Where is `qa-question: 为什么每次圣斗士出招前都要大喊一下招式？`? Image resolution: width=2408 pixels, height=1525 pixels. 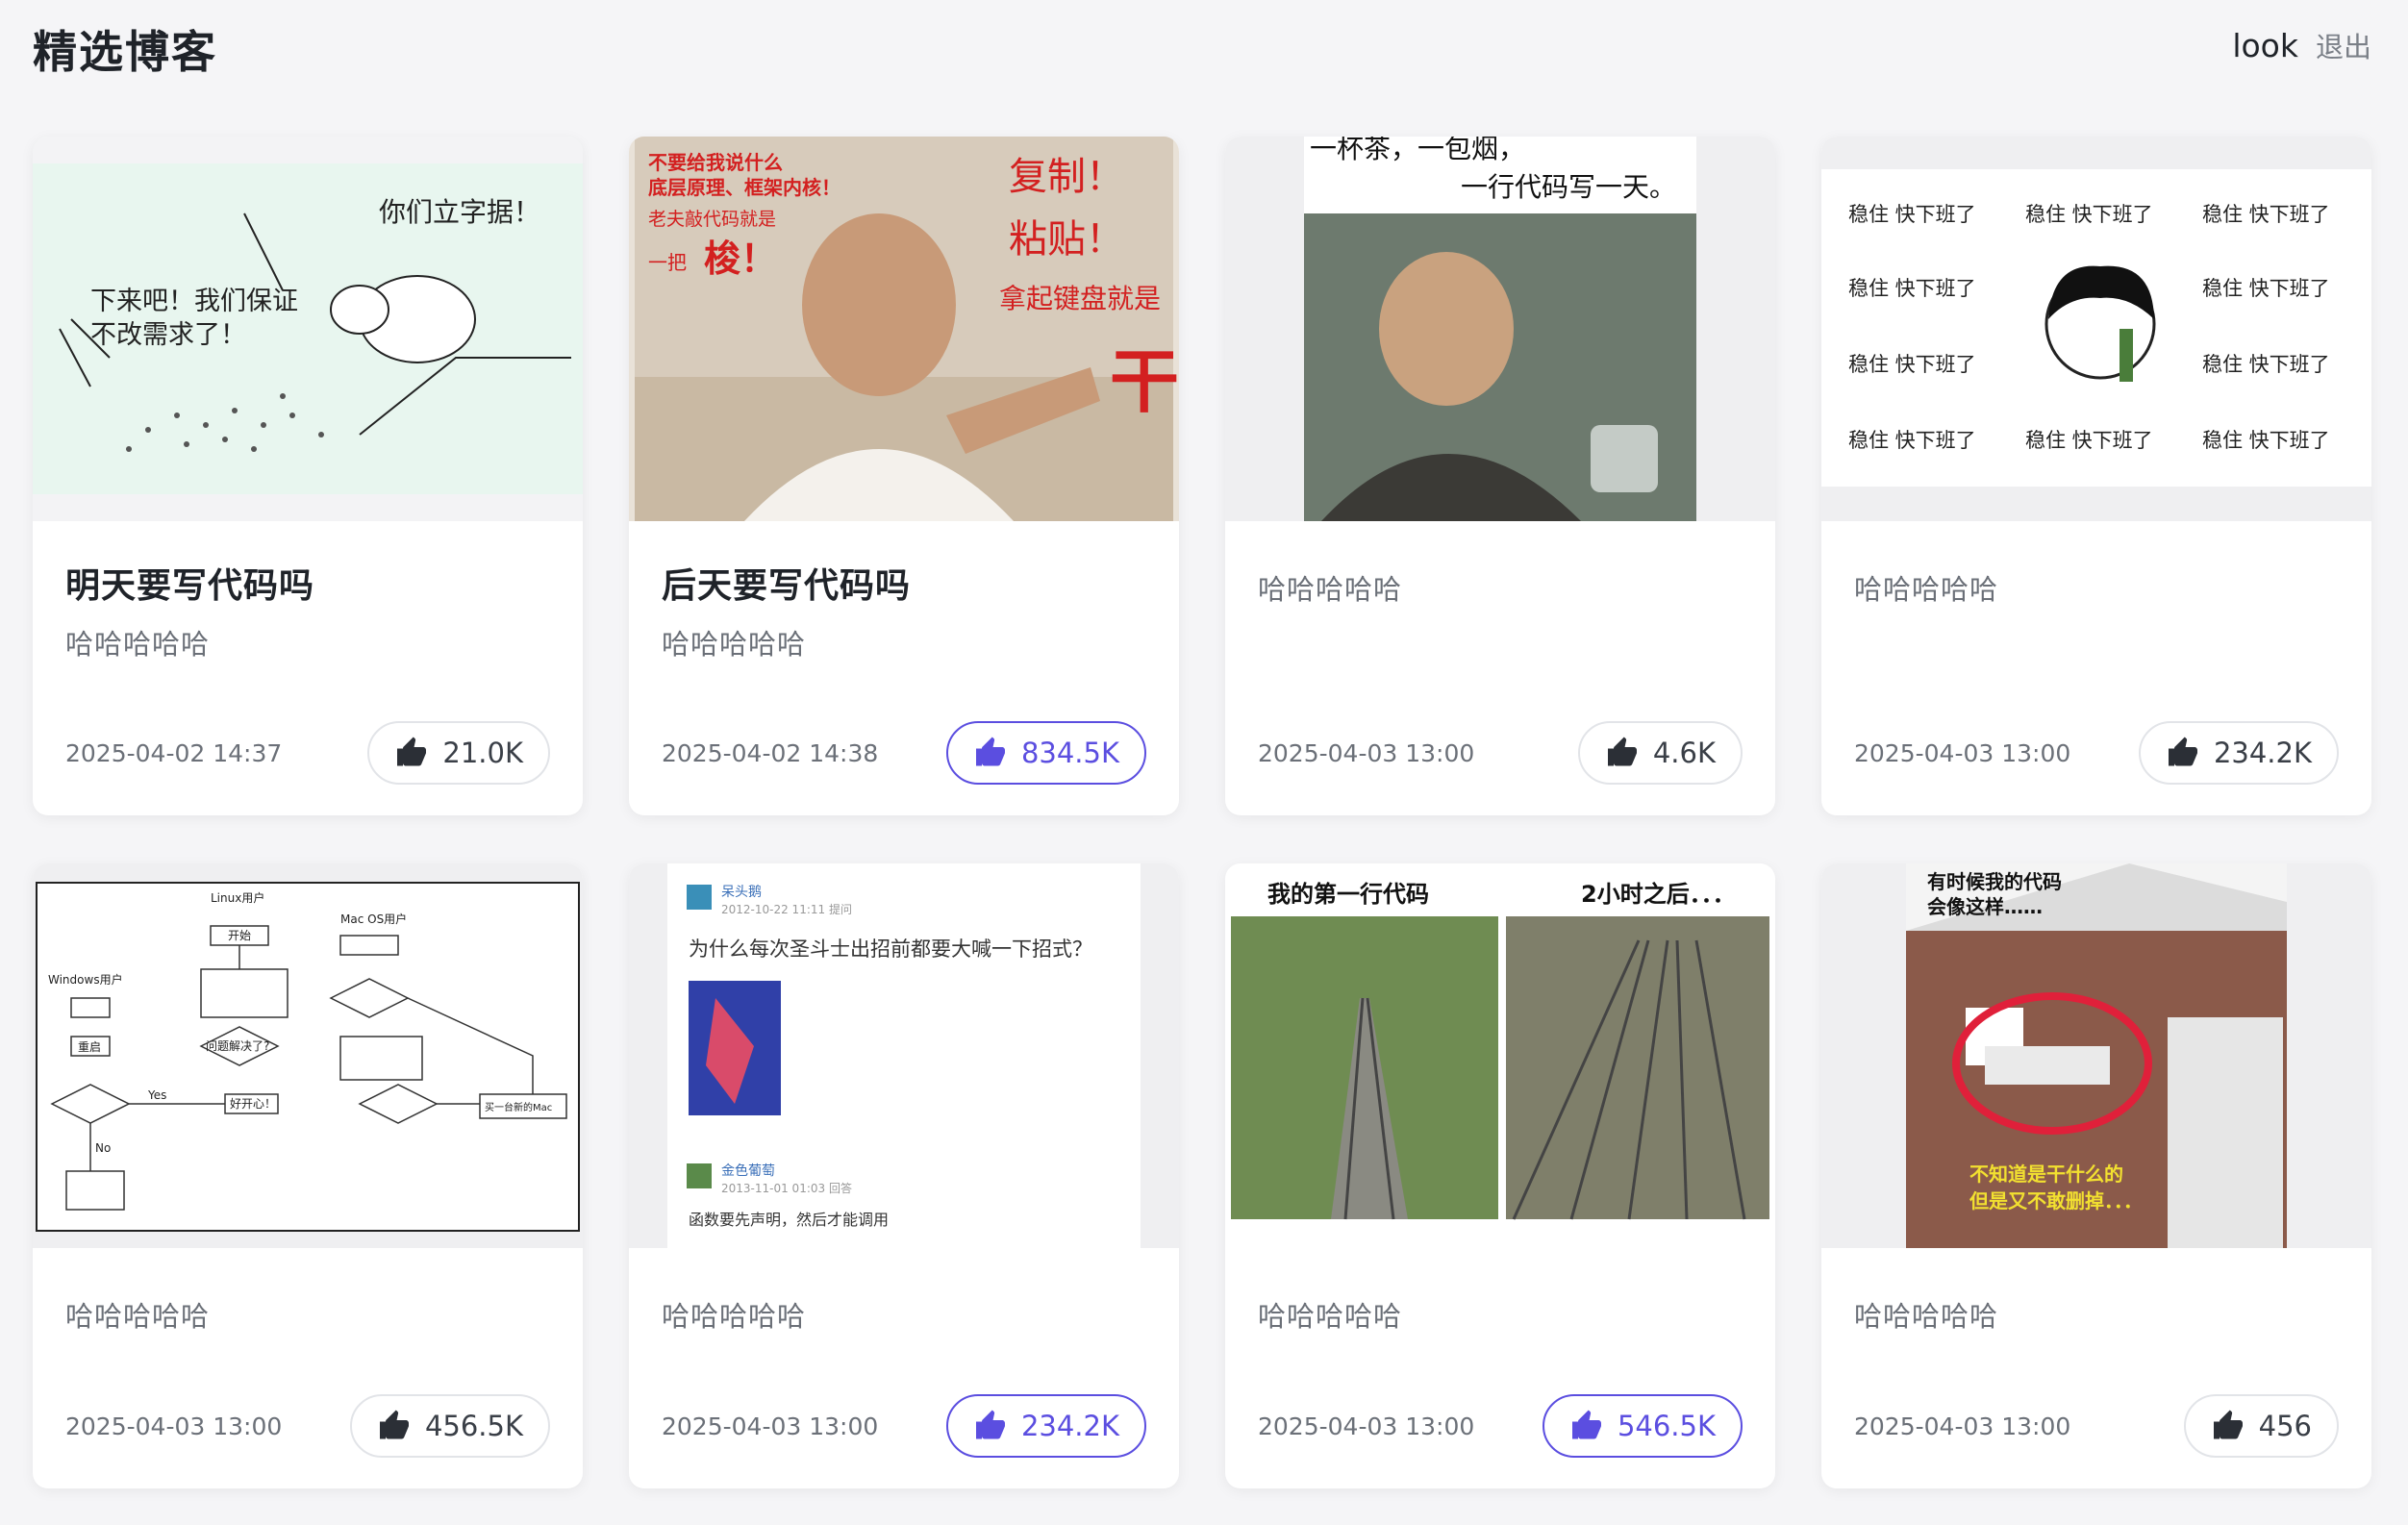 qa-question: 为什么每次圣斗士出招前都要大喊一下招式？ is located at coordinates (890, 949).